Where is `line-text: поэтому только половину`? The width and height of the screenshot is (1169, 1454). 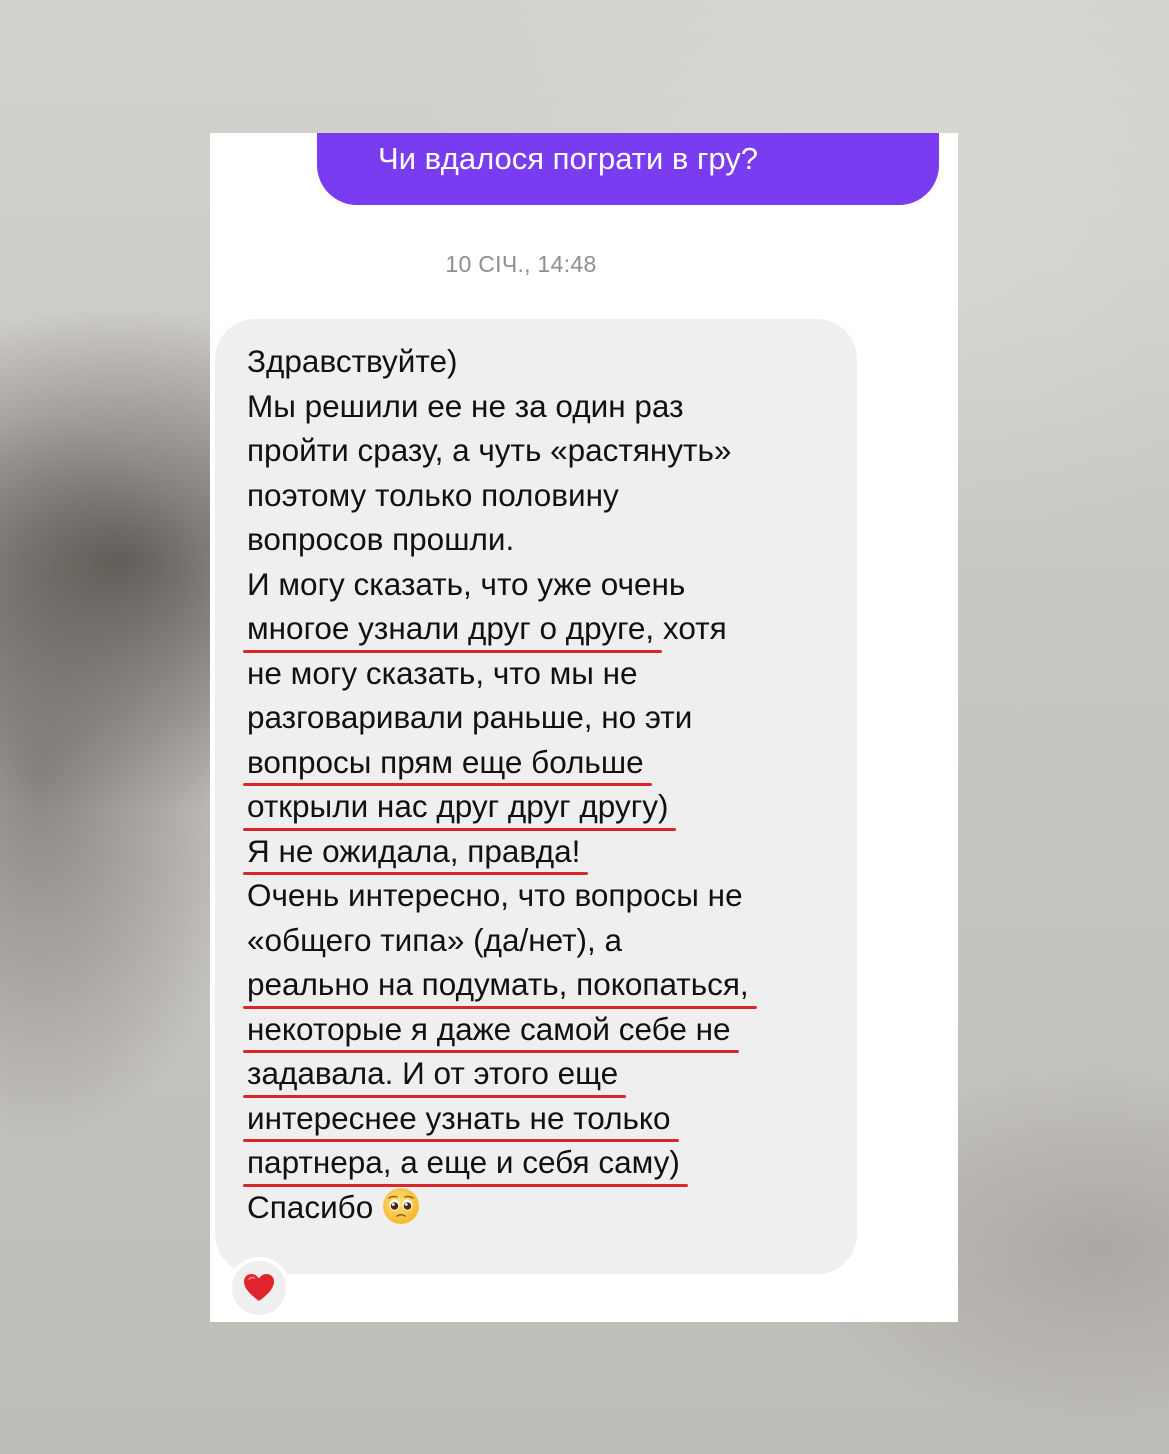
line-text: поэтому только половину is located at coordinates (433, 494).